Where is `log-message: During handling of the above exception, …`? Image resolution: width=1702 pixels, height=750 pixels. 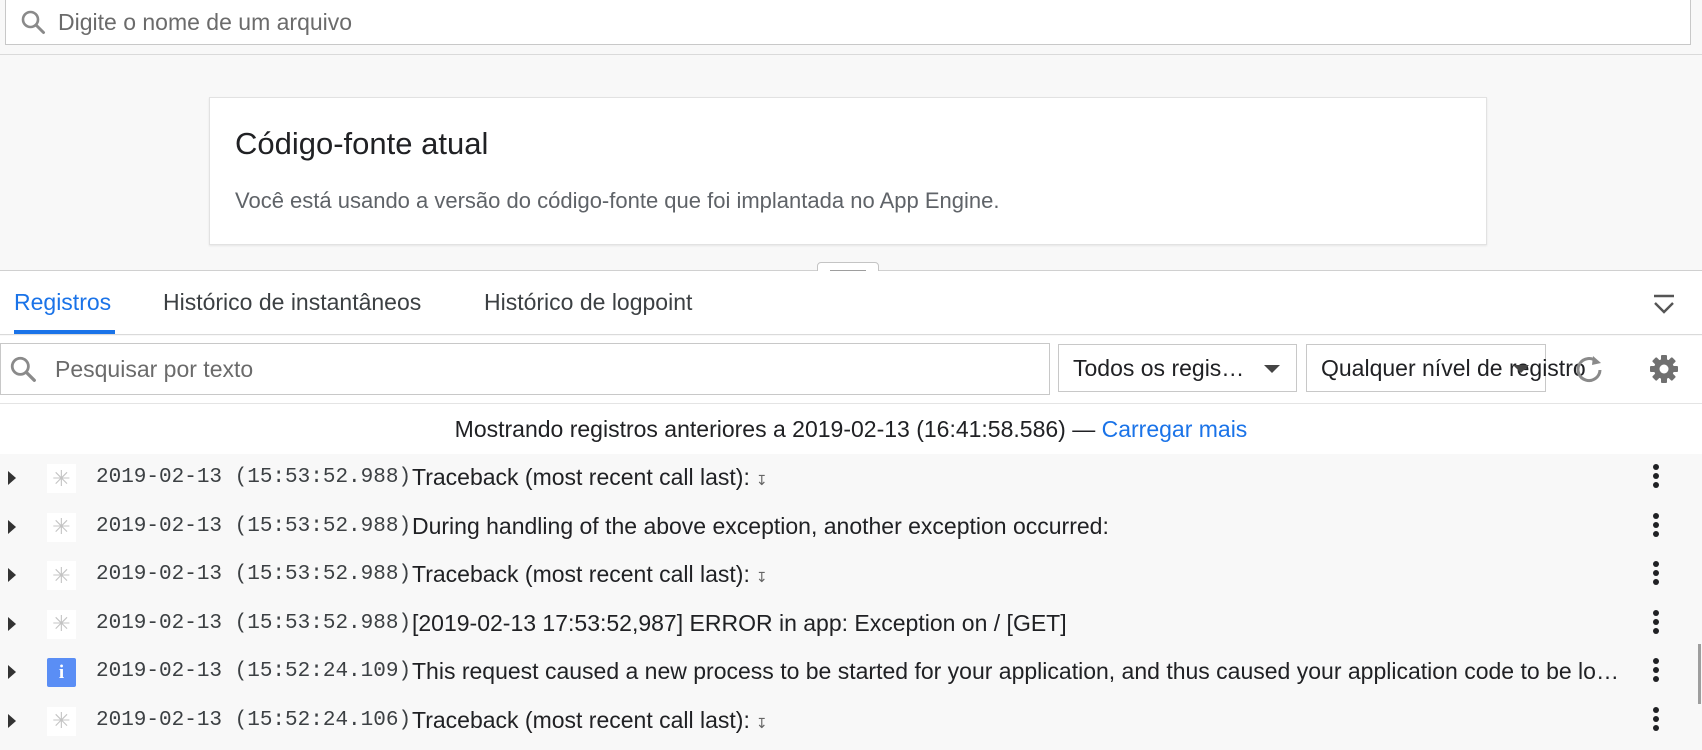
log-message: During handling of the above exception, … is located at coordinates (760, 525).